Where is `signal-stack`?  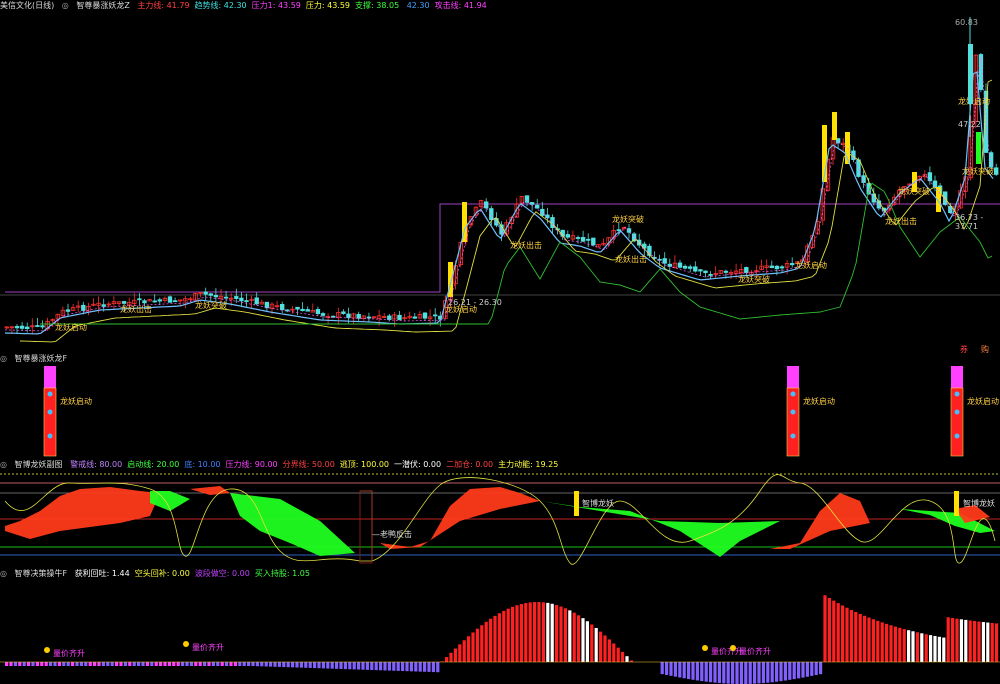 signal-stack is located at coordinates (50, 422).